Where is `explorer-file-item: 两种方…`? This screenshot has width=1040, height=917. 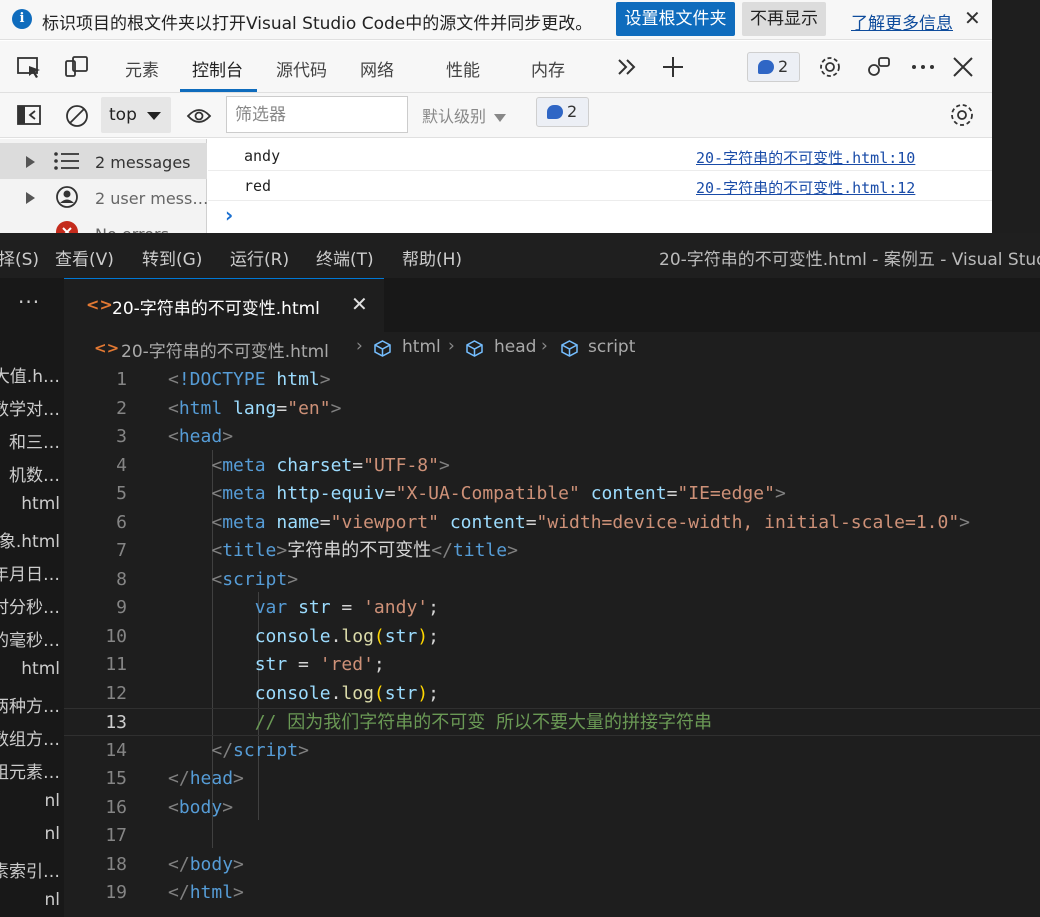 explorer-file-item: 两种方… is located at coordinates (30, 704).